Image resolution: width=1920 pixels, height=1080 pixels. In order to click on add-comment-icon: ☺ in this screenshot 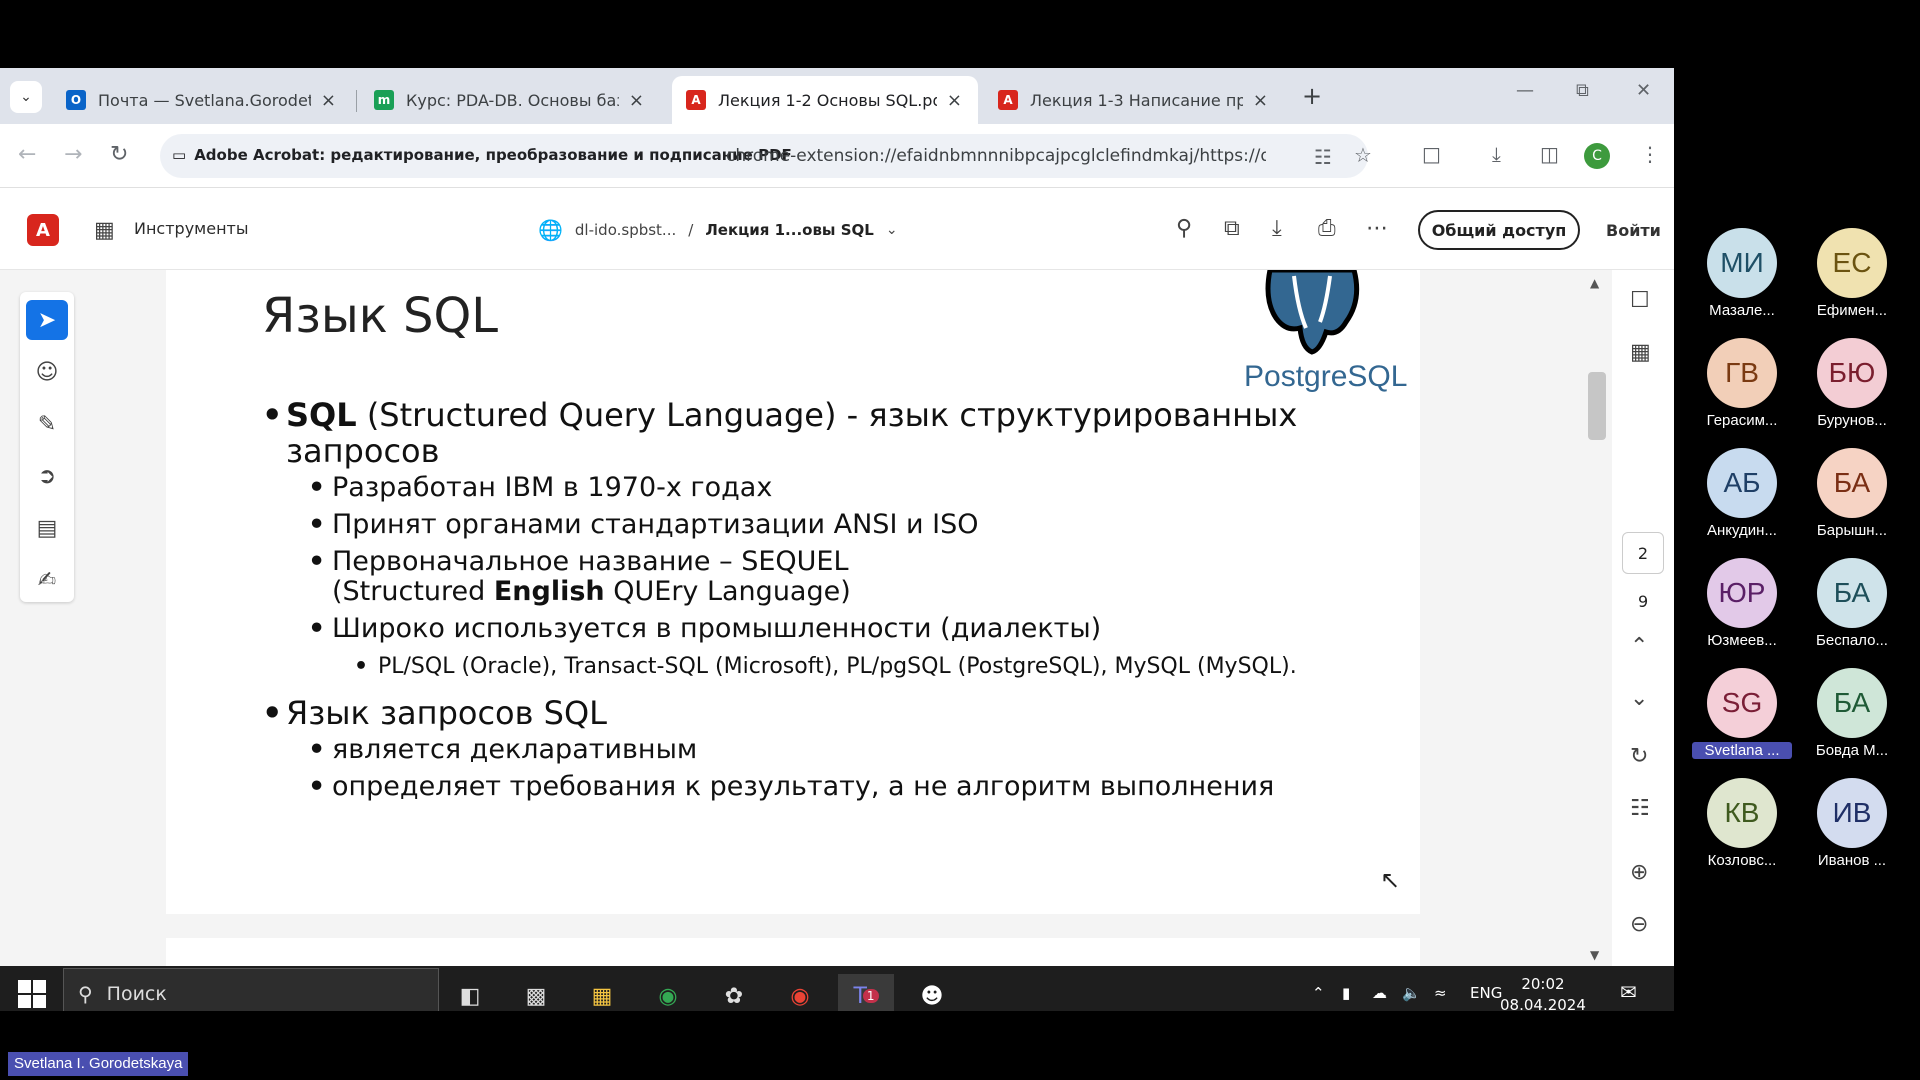, I will do `click(47, 372)`.